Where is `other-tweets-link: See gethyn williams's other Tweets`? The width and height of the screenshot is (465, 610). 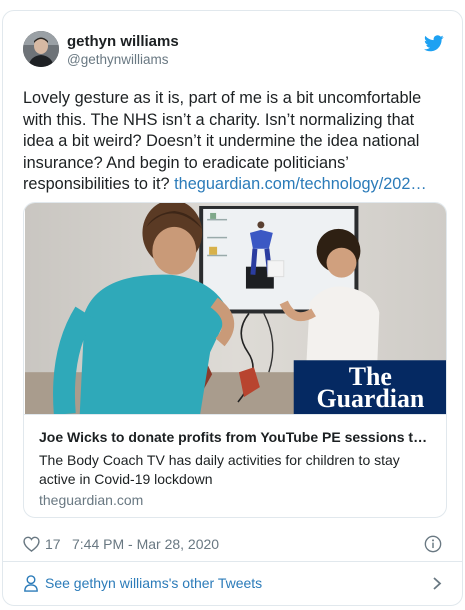
other-tweets-link: See gethyn williams's other Tweets is located at coordinates (232, 584).